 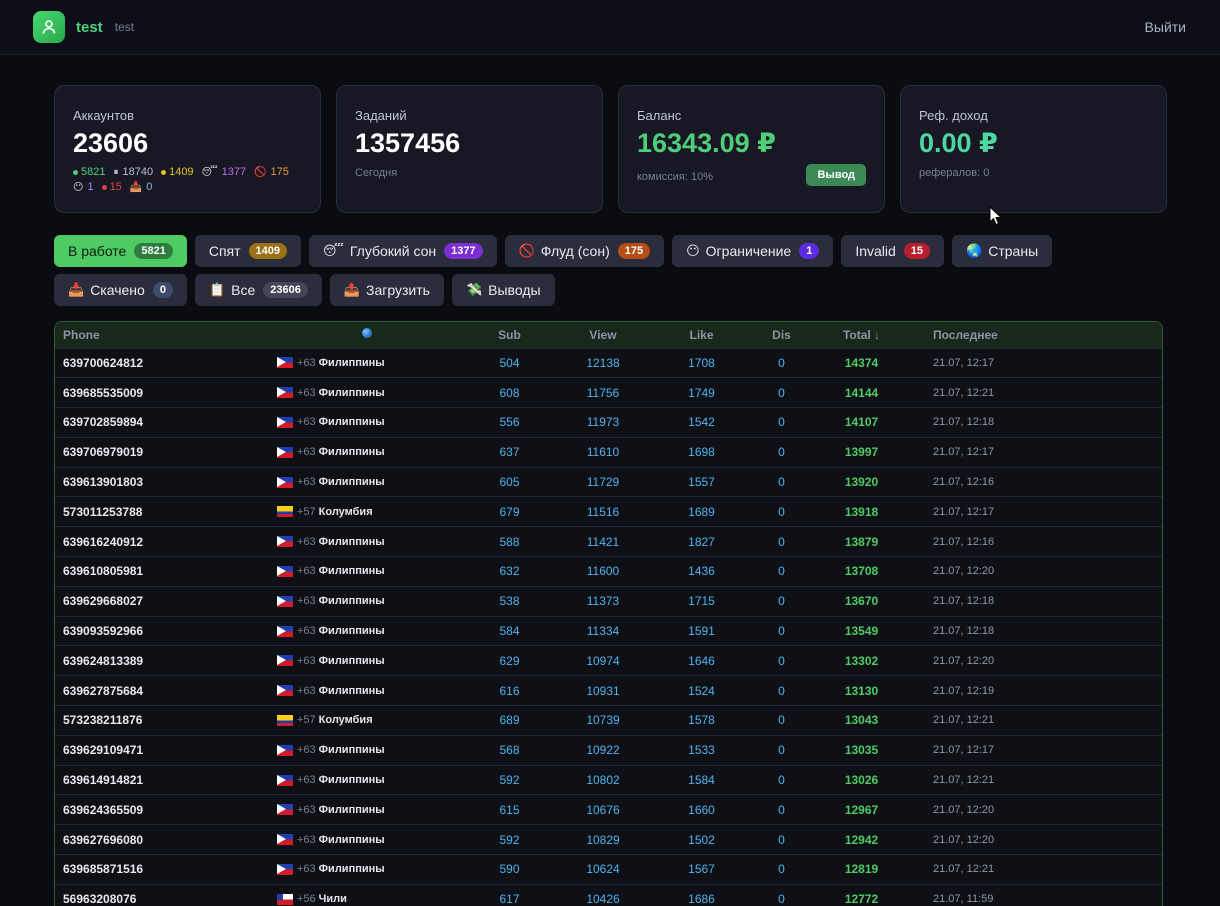 I want to click on co-flag-icon, so click(x=285, y=512).